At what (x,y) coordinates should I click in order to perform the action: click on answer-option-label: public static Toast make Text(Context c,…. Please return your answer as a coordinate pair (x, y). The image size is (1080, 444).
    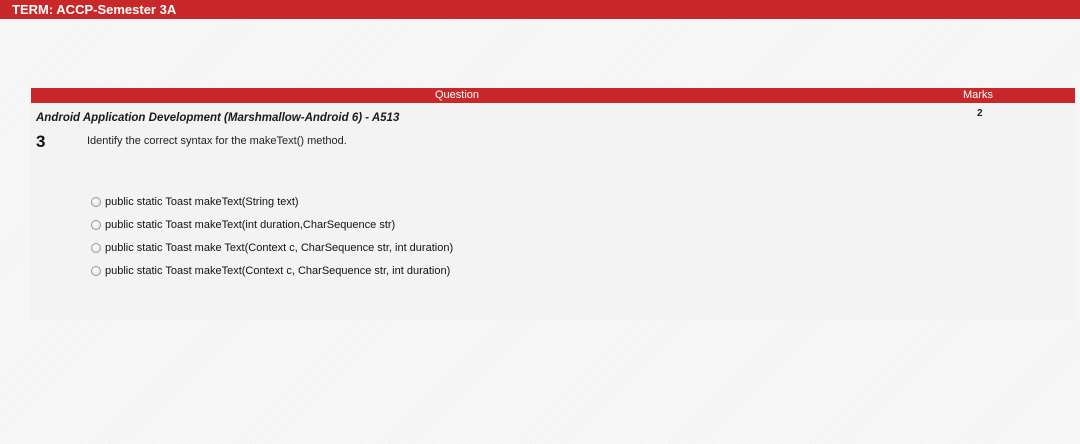
    Looking at the image, I should click on (279, 248).